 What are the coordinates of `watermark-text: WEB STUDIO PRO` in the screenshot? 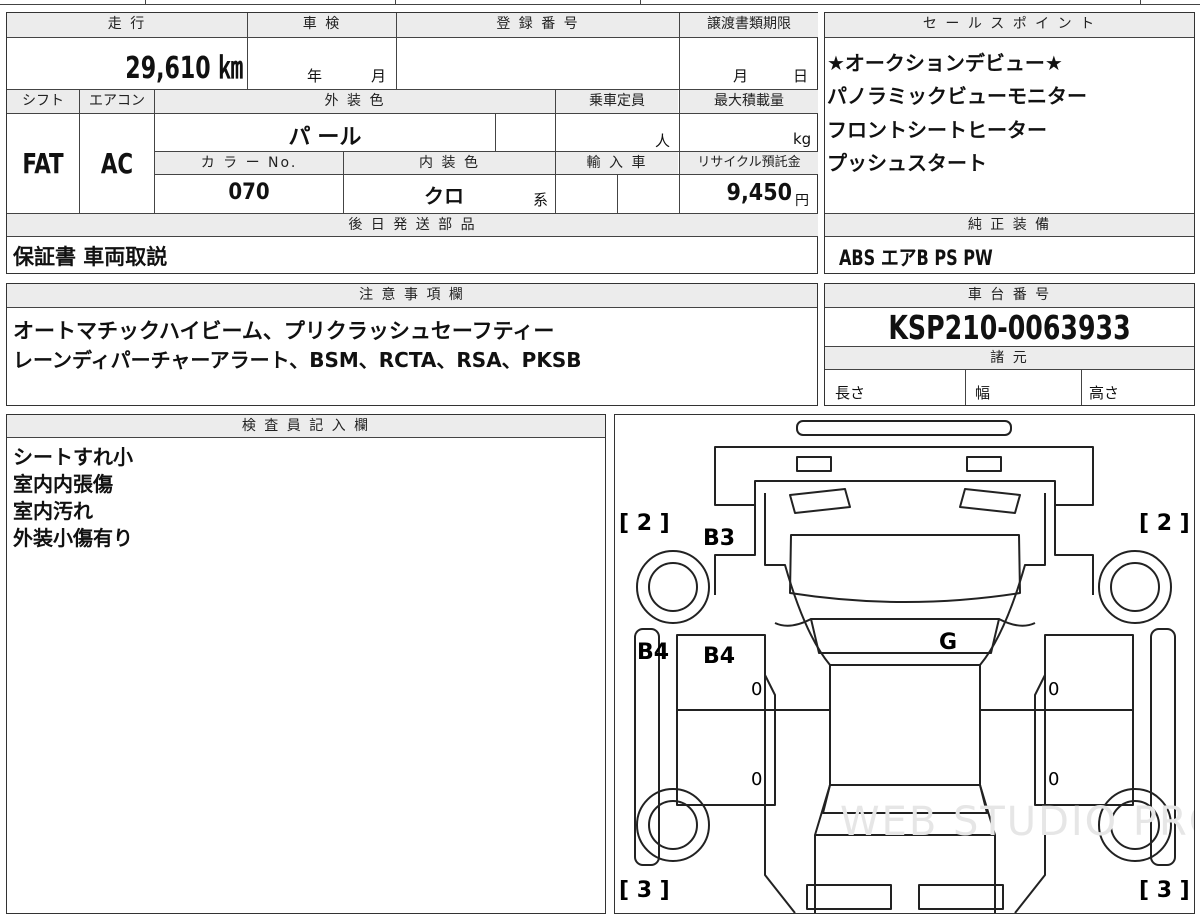 It's located at (1017, 822).